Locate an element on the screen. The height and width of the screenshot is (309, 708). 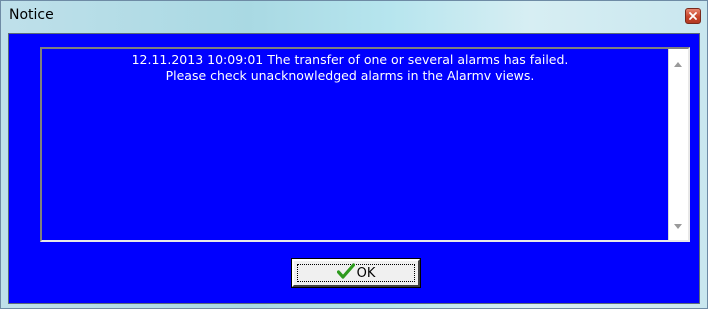
ok-label: OK is located at coordinates (366, 273).